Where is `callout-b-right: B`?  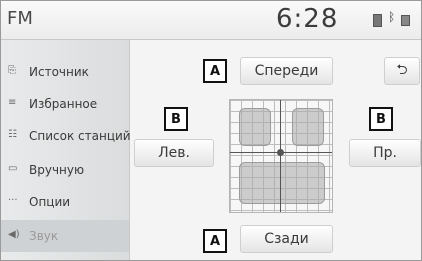
callout-b-right: B is located at coordinates (381, 119).